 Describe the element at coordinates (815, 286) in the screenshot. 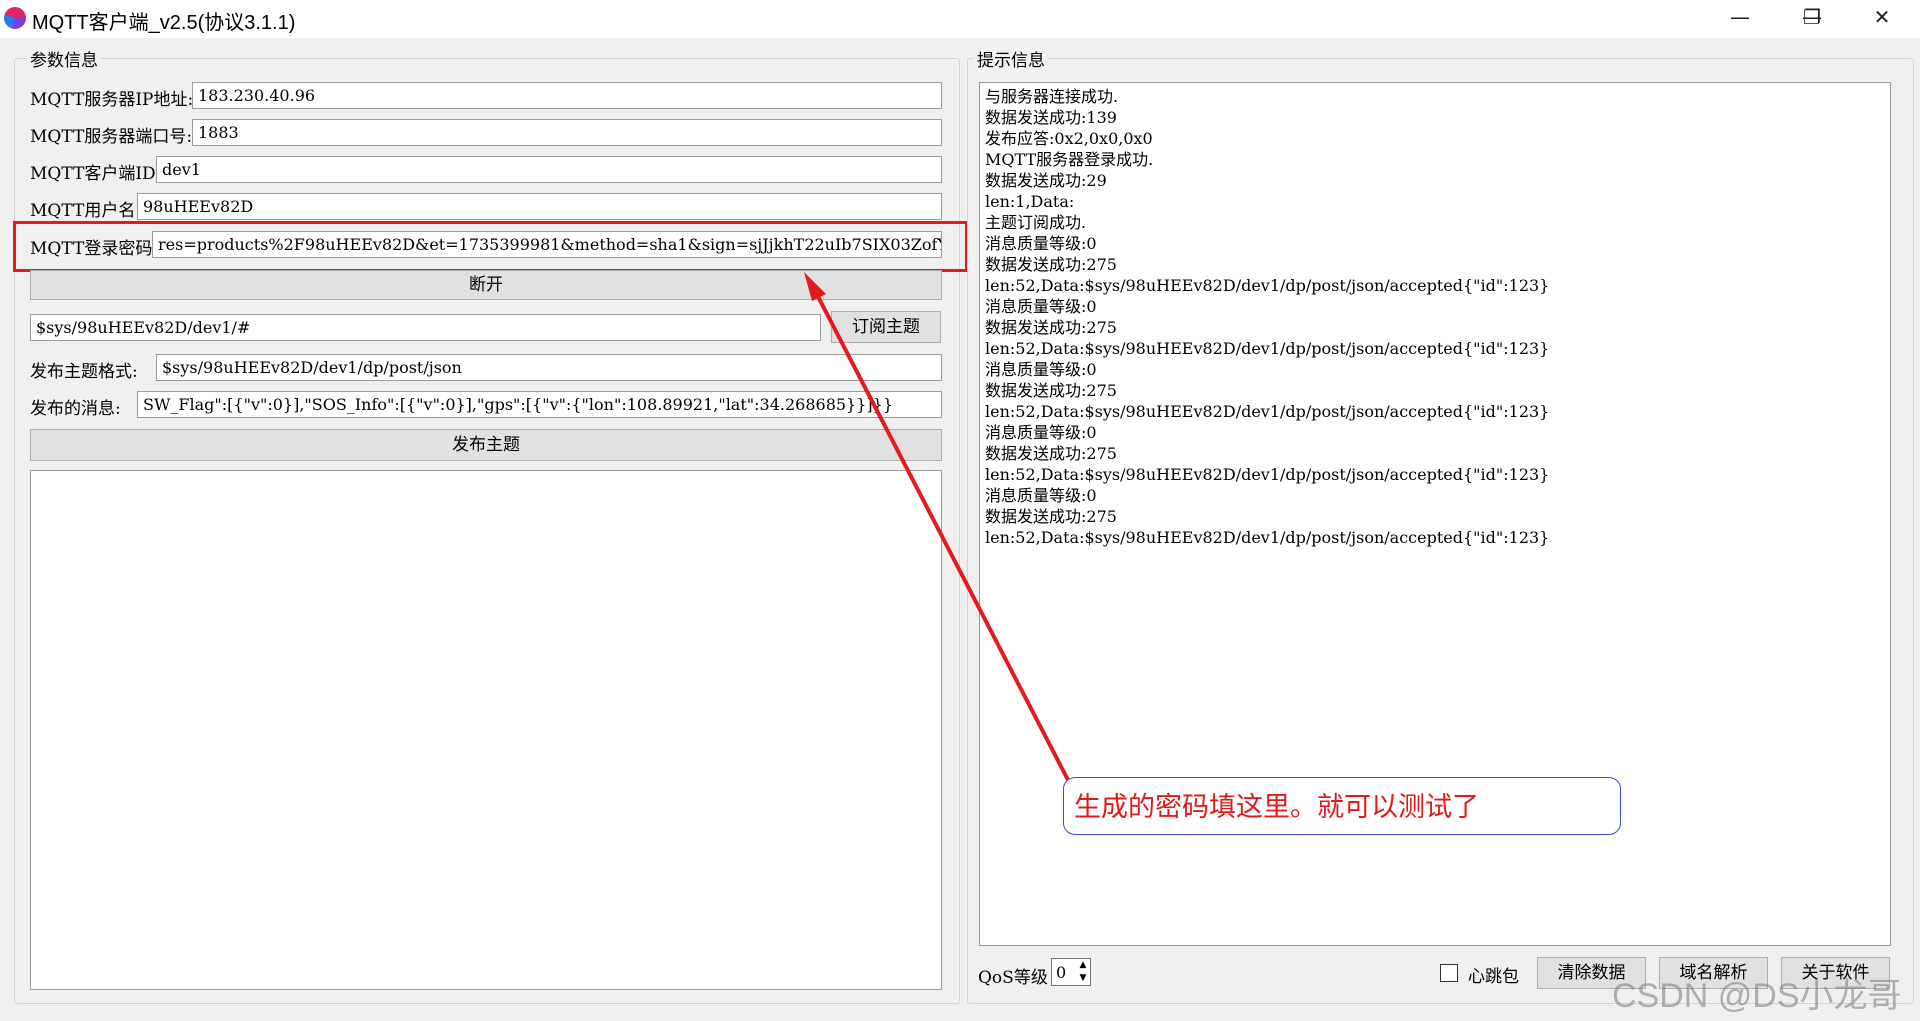

I see `arrow-head` at that location.